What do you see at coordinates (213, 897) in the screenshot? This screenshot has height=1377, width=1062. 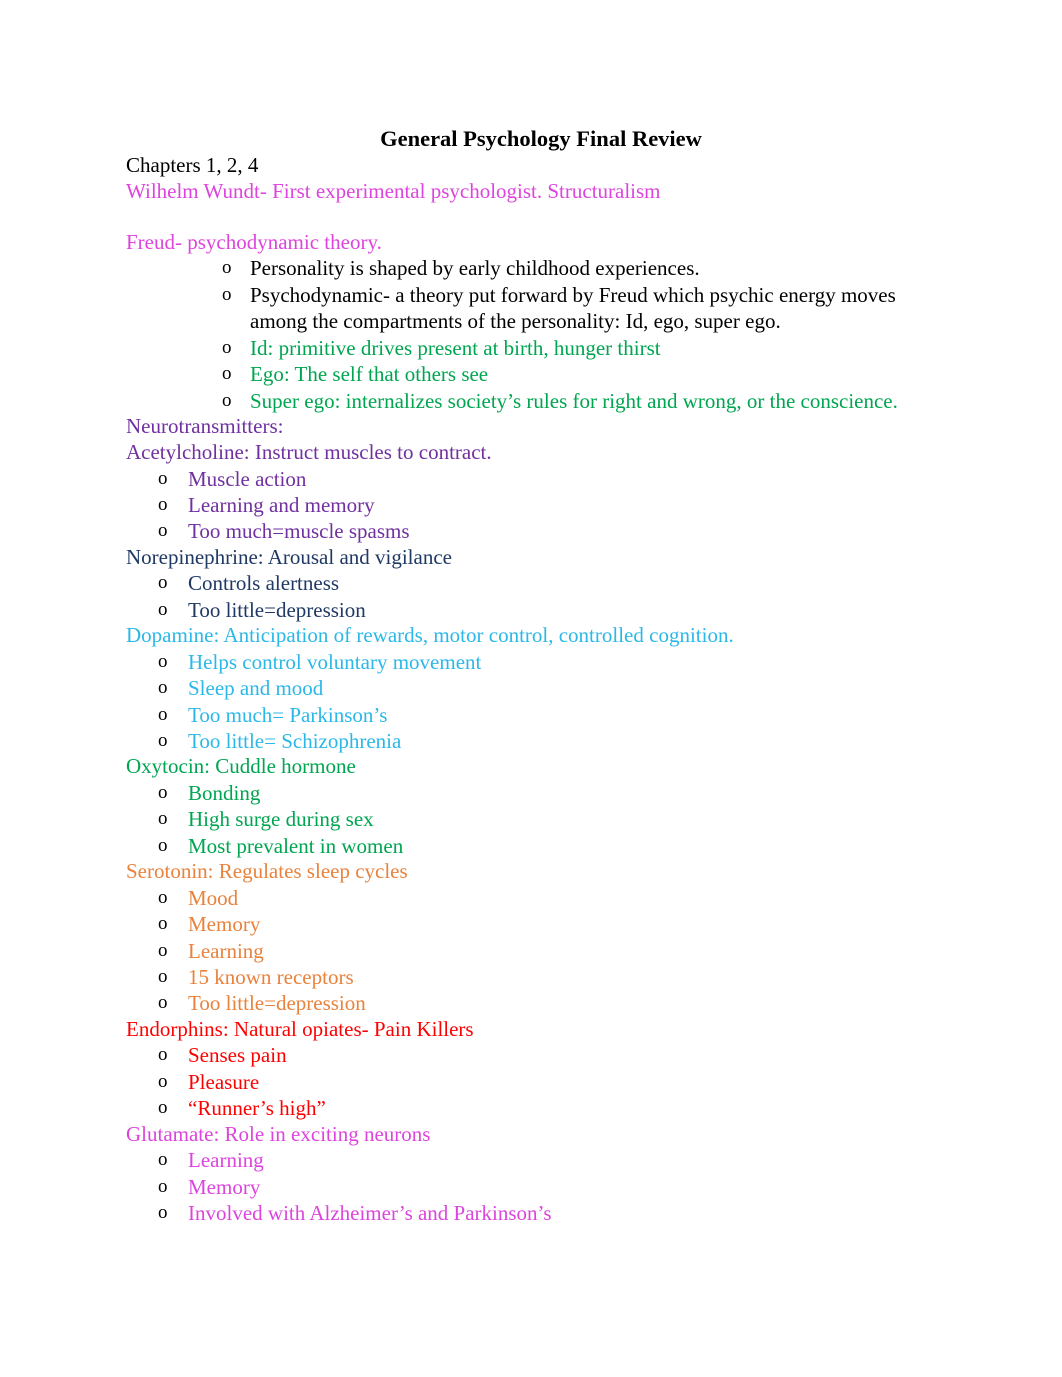 I see `list-item-label: Mood` at bounding box center [213, 897].